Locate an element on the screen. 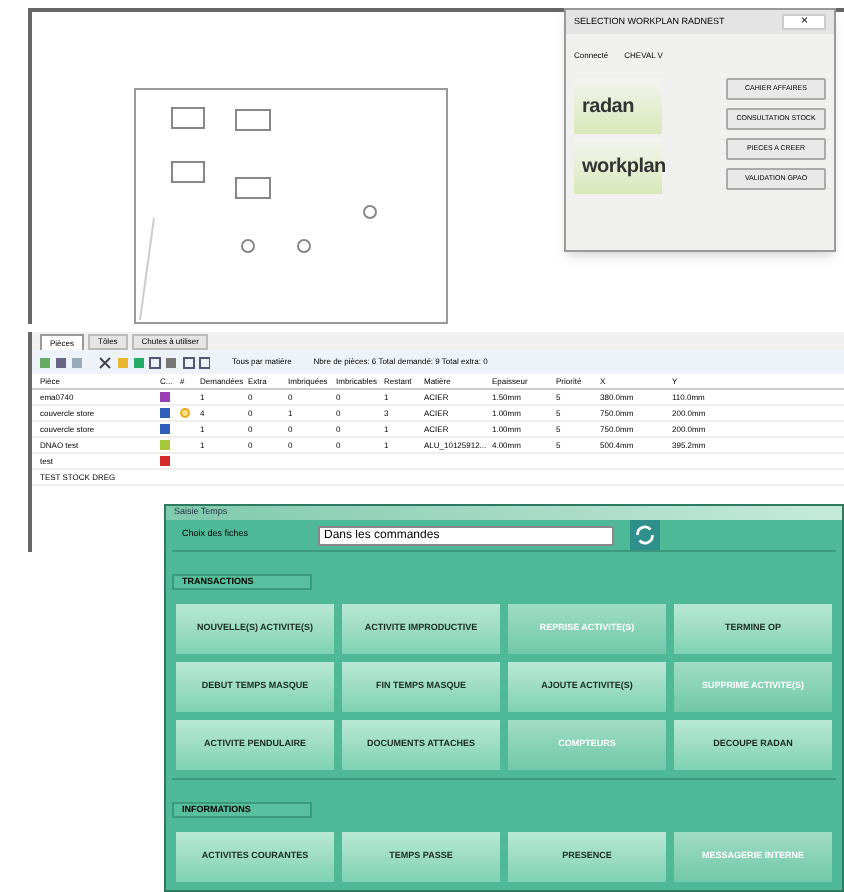  refresh-button is located at coordinates (645, 535).